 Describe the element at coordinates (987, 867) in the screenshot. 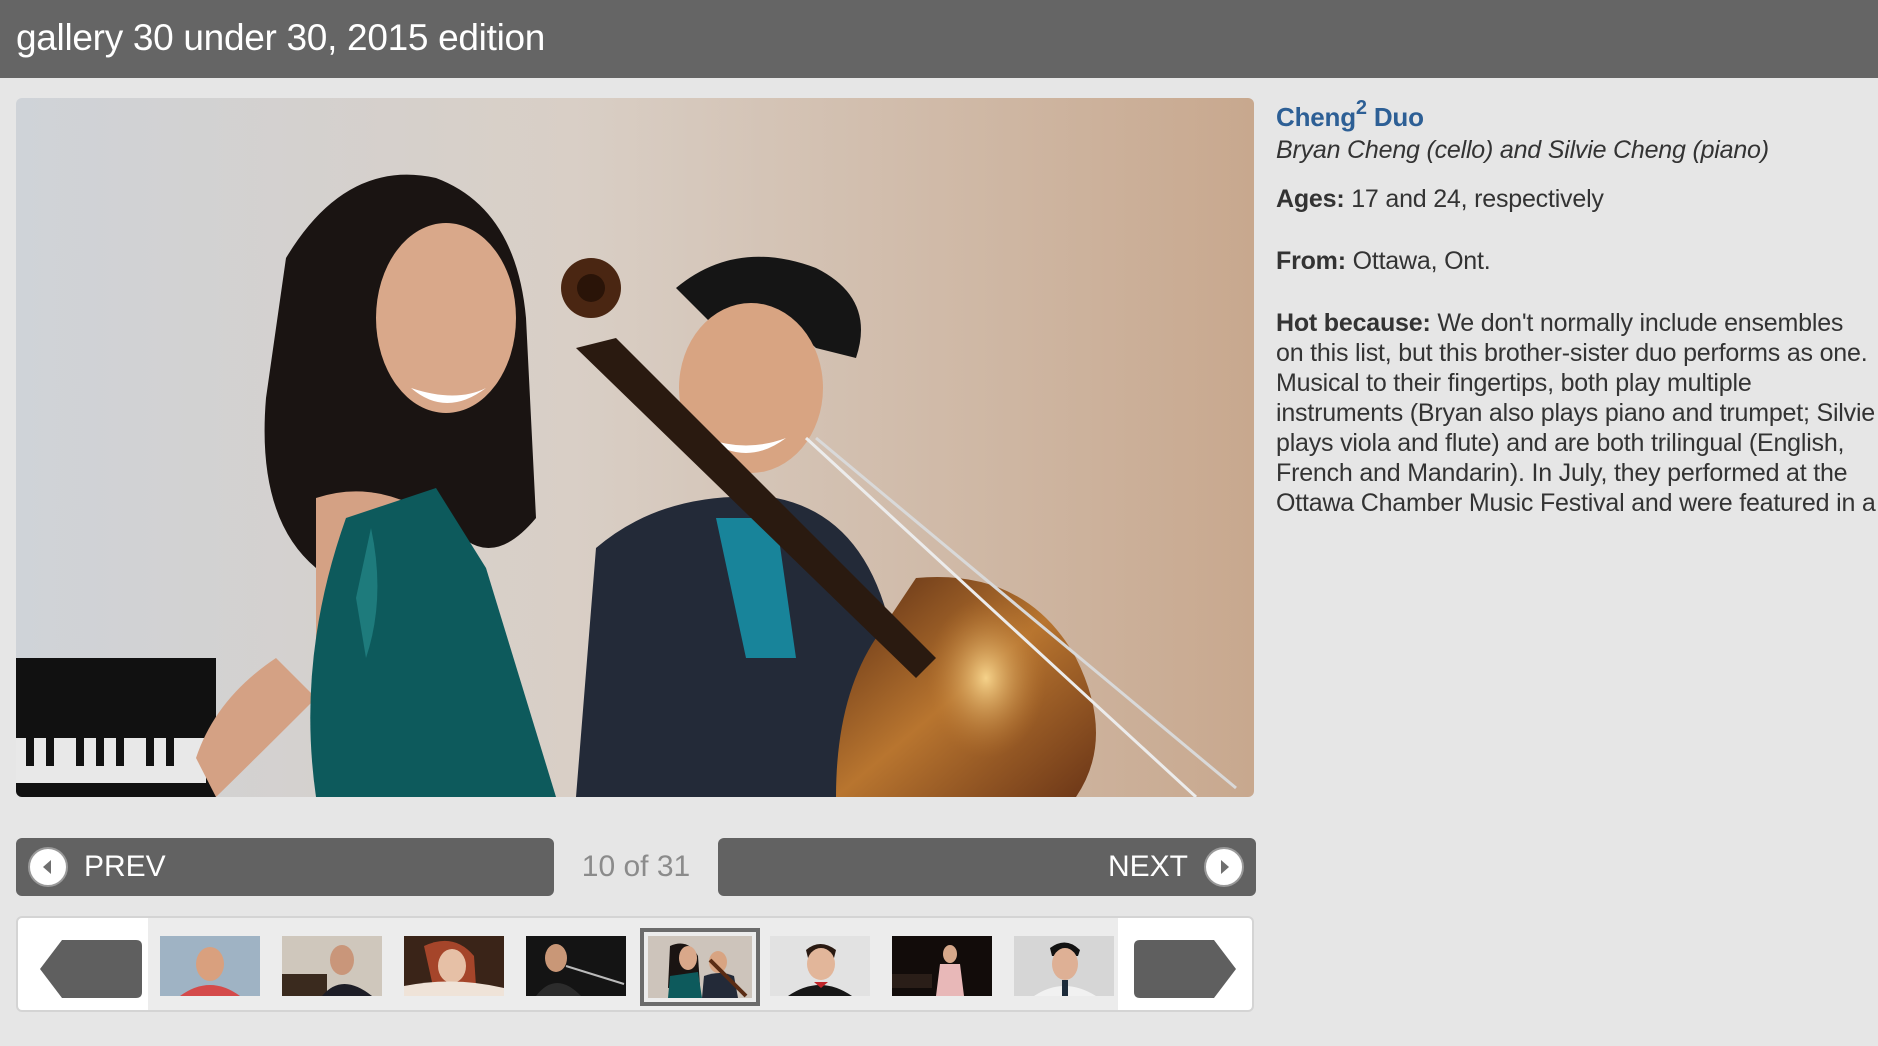

I see `next-button: NEXT` at that location.